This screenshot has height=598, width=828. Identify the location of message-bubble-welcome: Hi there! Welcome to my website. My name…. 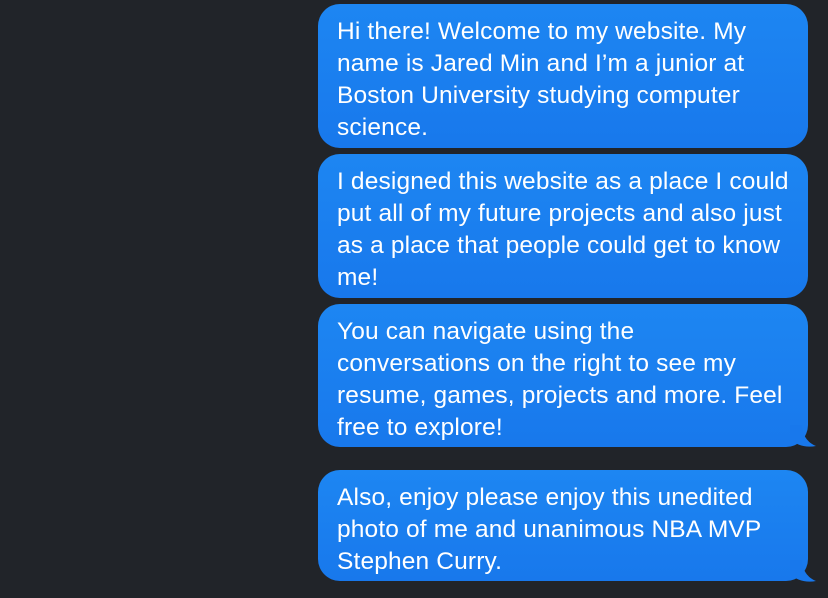
(563, 76).